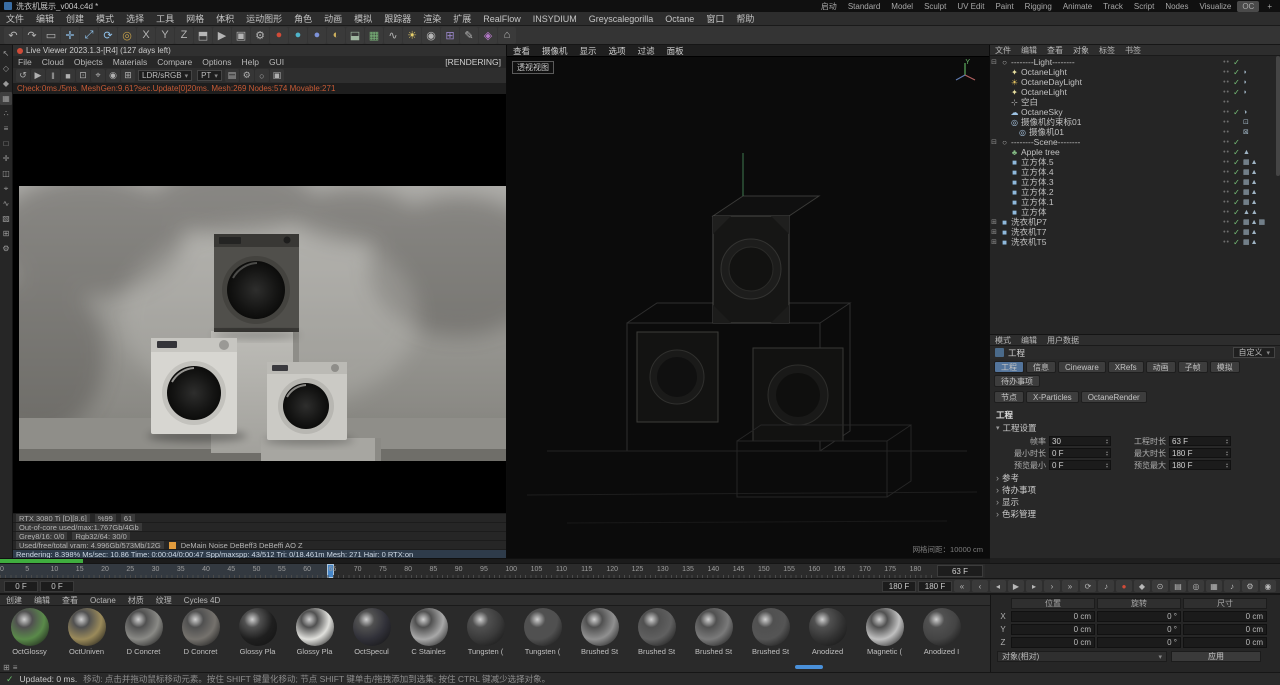  I want to click on frame-tick: 145, so click(745, 571).